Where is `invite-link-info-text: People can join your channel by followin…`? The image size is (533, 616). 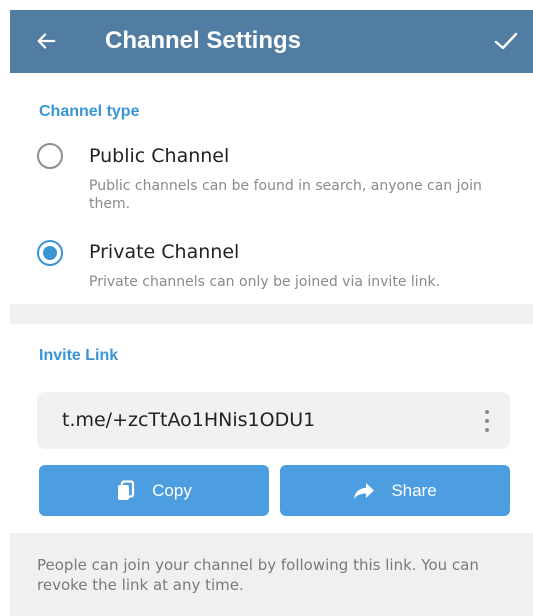 invite-link-info-text: People can join your channel by followin… is located at coordinates (258, 575).